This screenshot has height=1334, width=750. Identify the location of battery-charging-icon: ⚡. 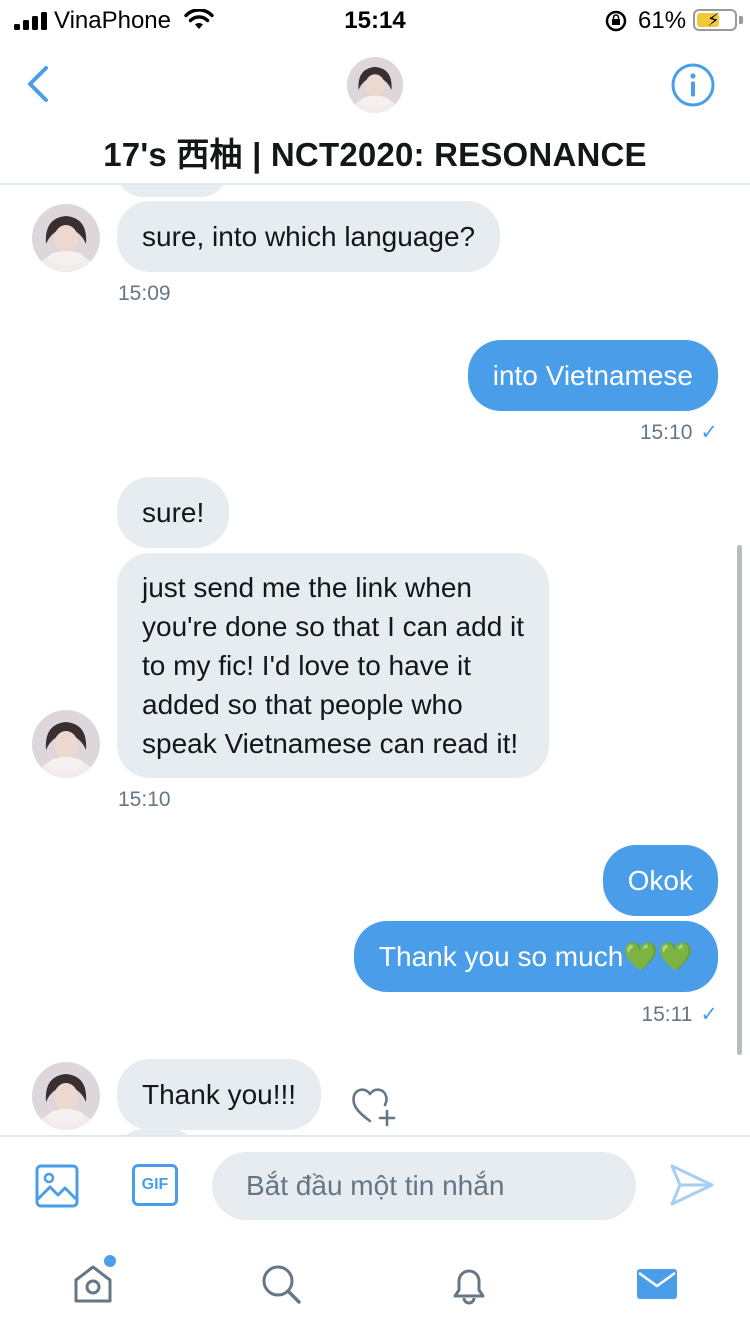
(715, 20).